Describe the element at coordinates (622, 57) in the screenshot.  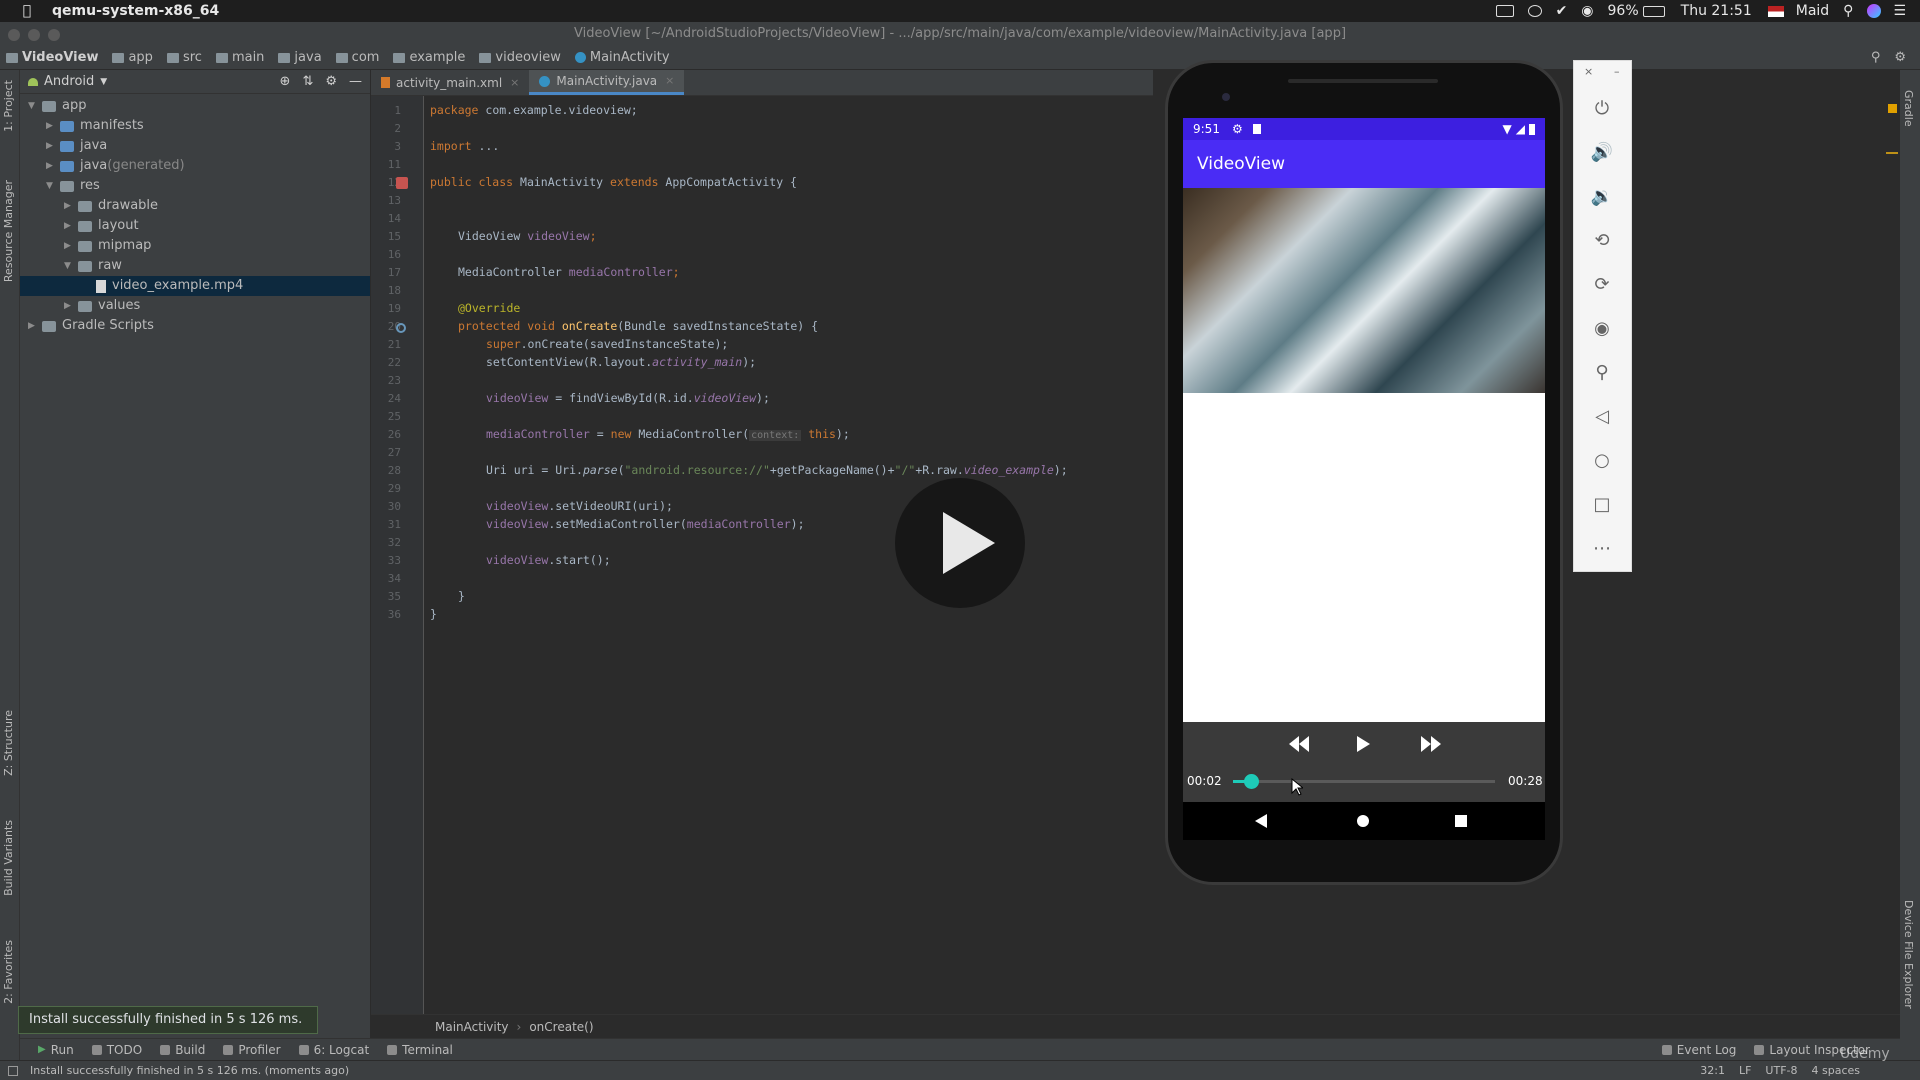
I see `breadcrumb-item: MainActivity` at that location.